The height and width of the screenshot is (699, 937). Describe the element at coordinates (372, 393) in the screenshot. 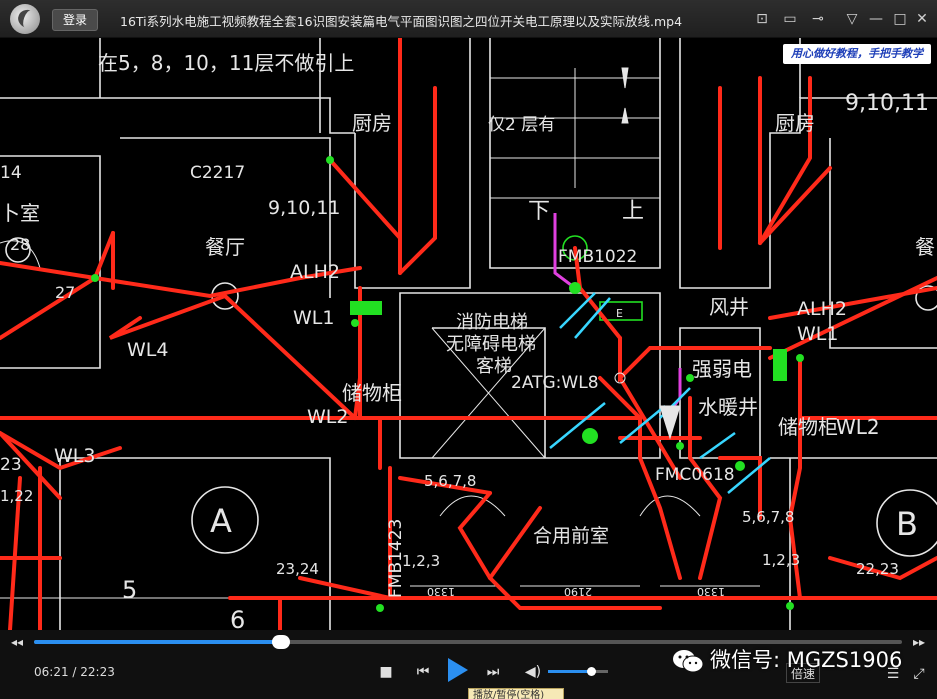

I see `cad-storage-left: 储物柜` at that location.